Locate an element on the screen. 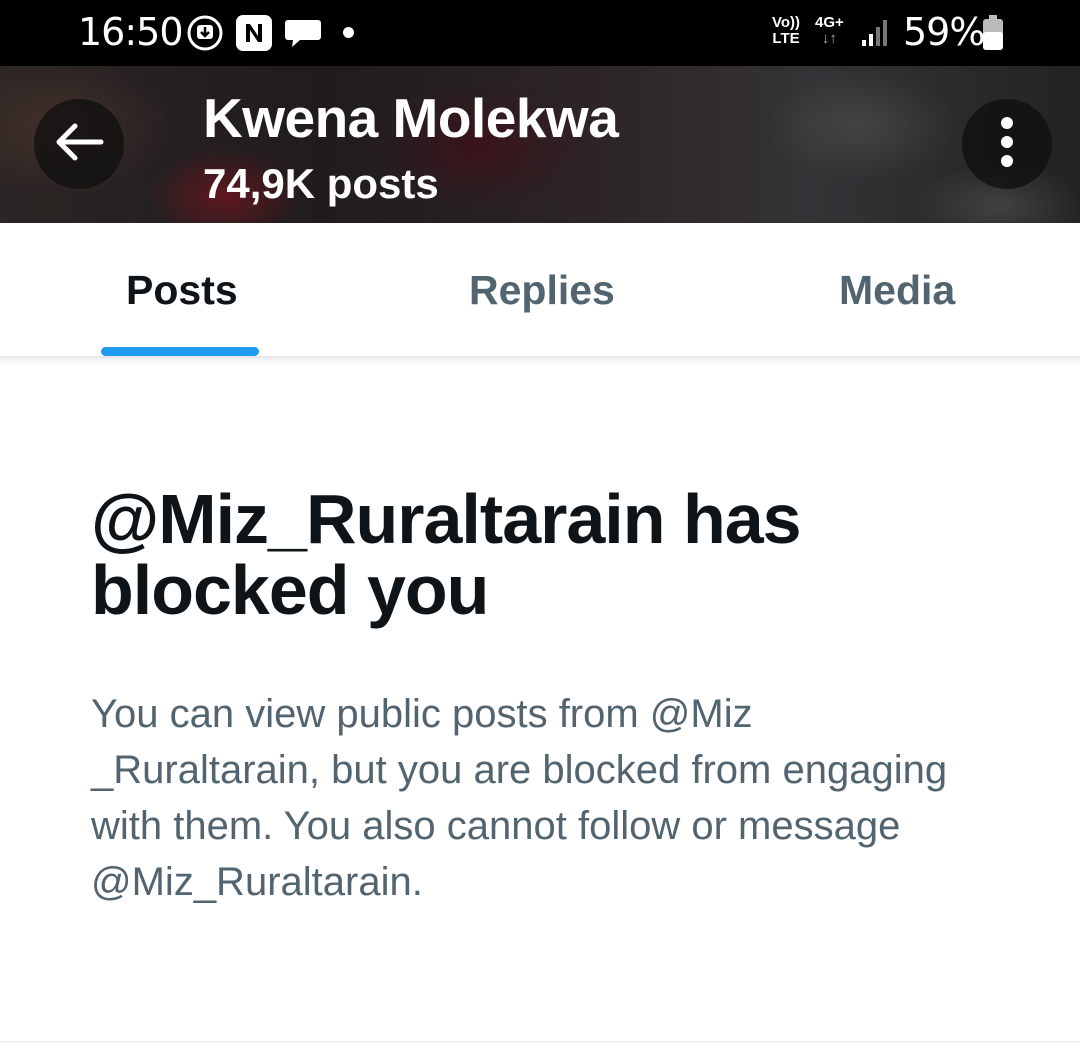 This screenshot has width=1080, height=1051. tab-media: Media is located at coordinates (897, 290).